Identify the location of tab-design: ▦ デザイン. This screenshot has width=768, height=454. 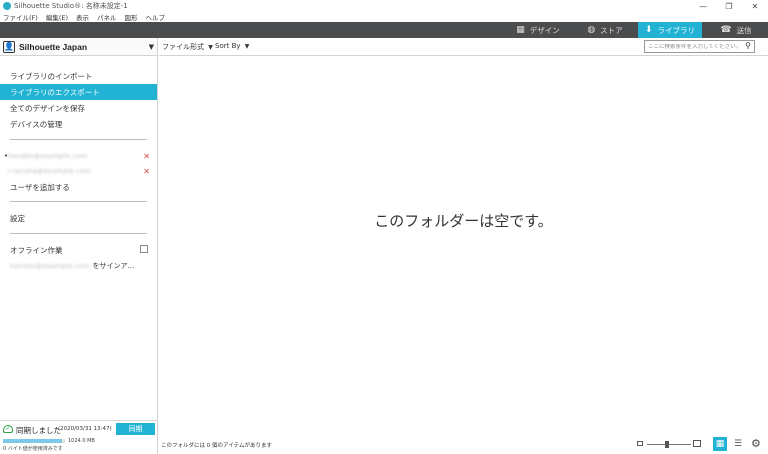
(538, 30).